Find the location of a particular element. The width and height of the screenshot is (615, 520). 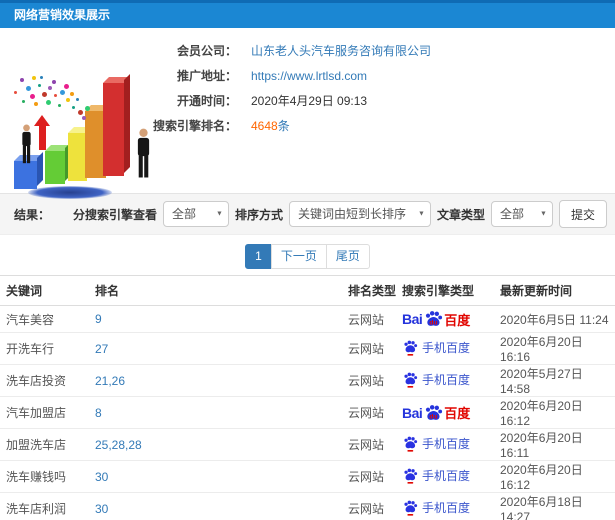

table-row: 洗车店投资 21,26 云网站 手机百度 2020年5月27日 14:58 is located at coordinates (307, 381).